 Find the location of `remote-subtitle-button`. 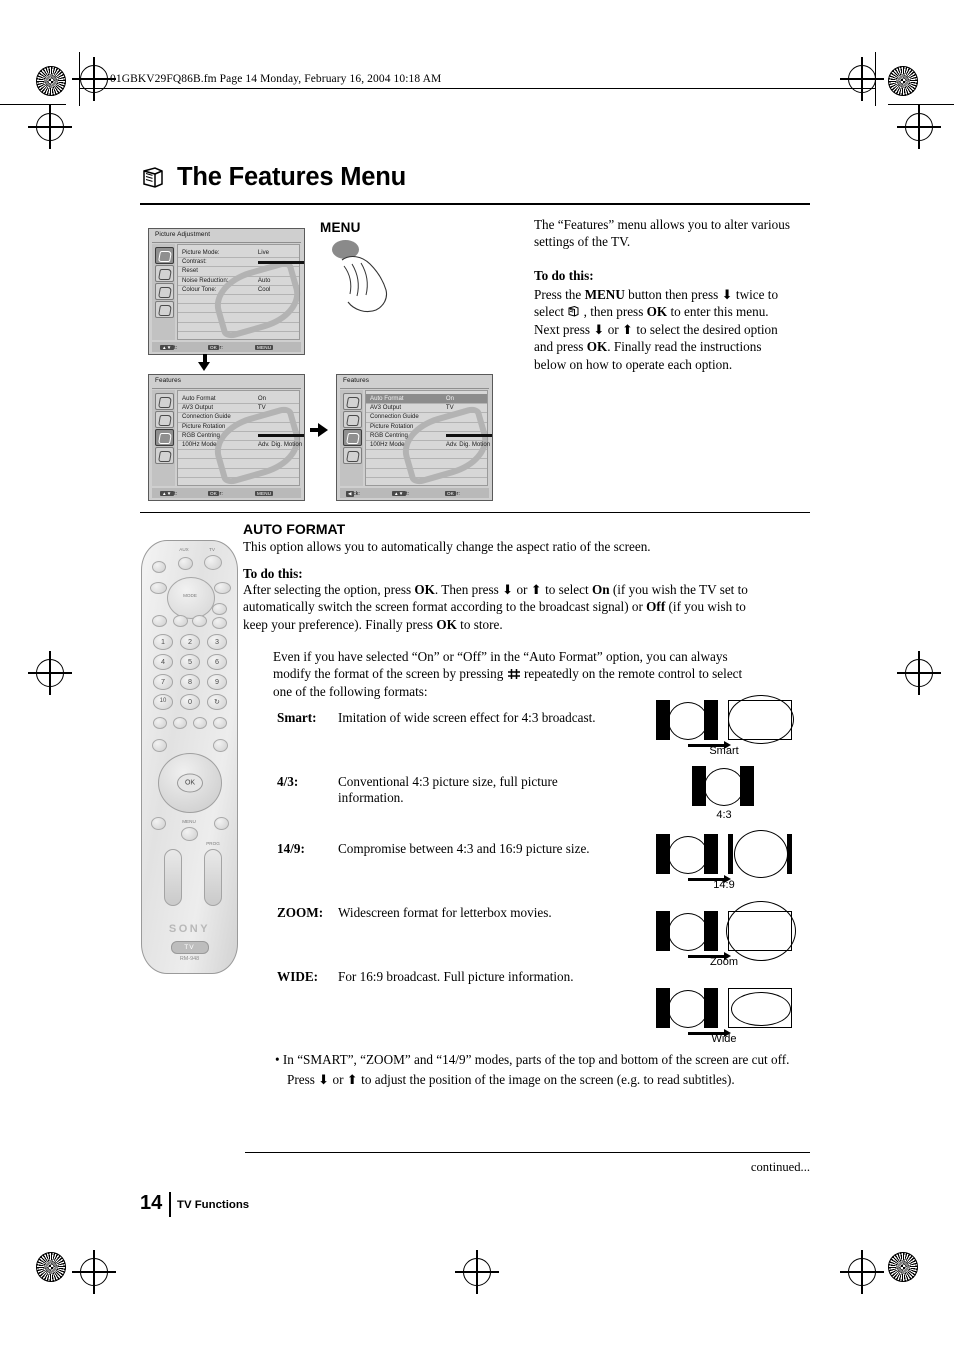

remote-subtitle-button is located at coordinates (219, 623).